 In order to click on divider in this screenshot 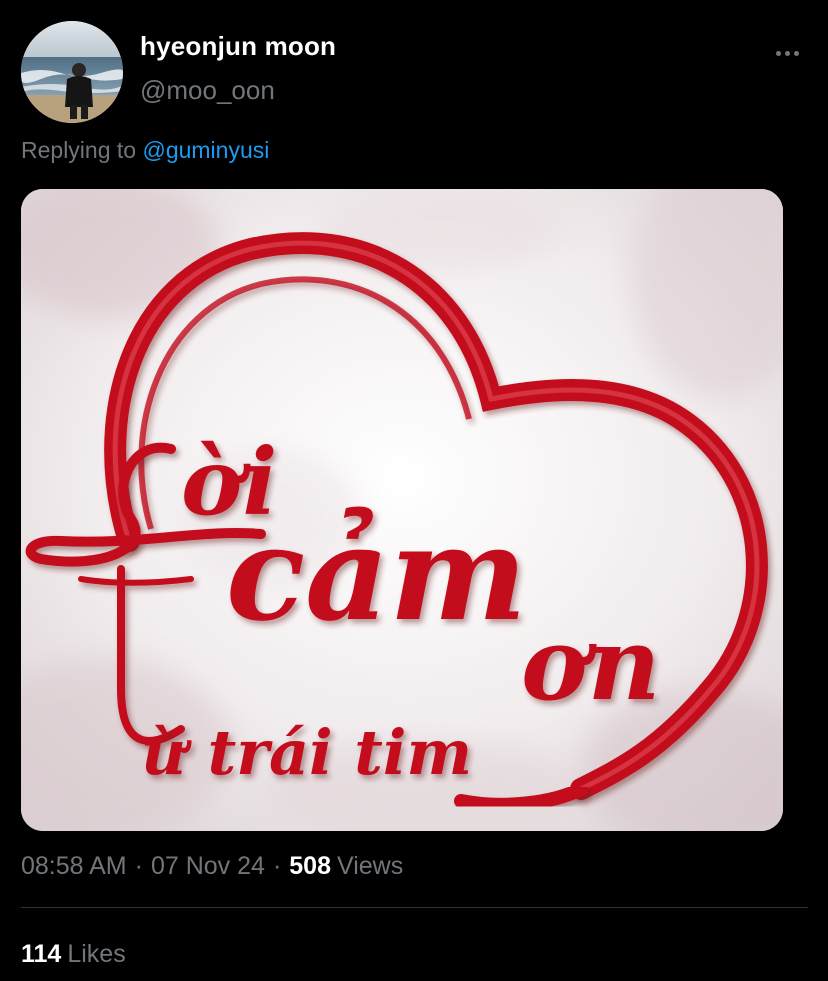, I will do `click(414, 907)`.